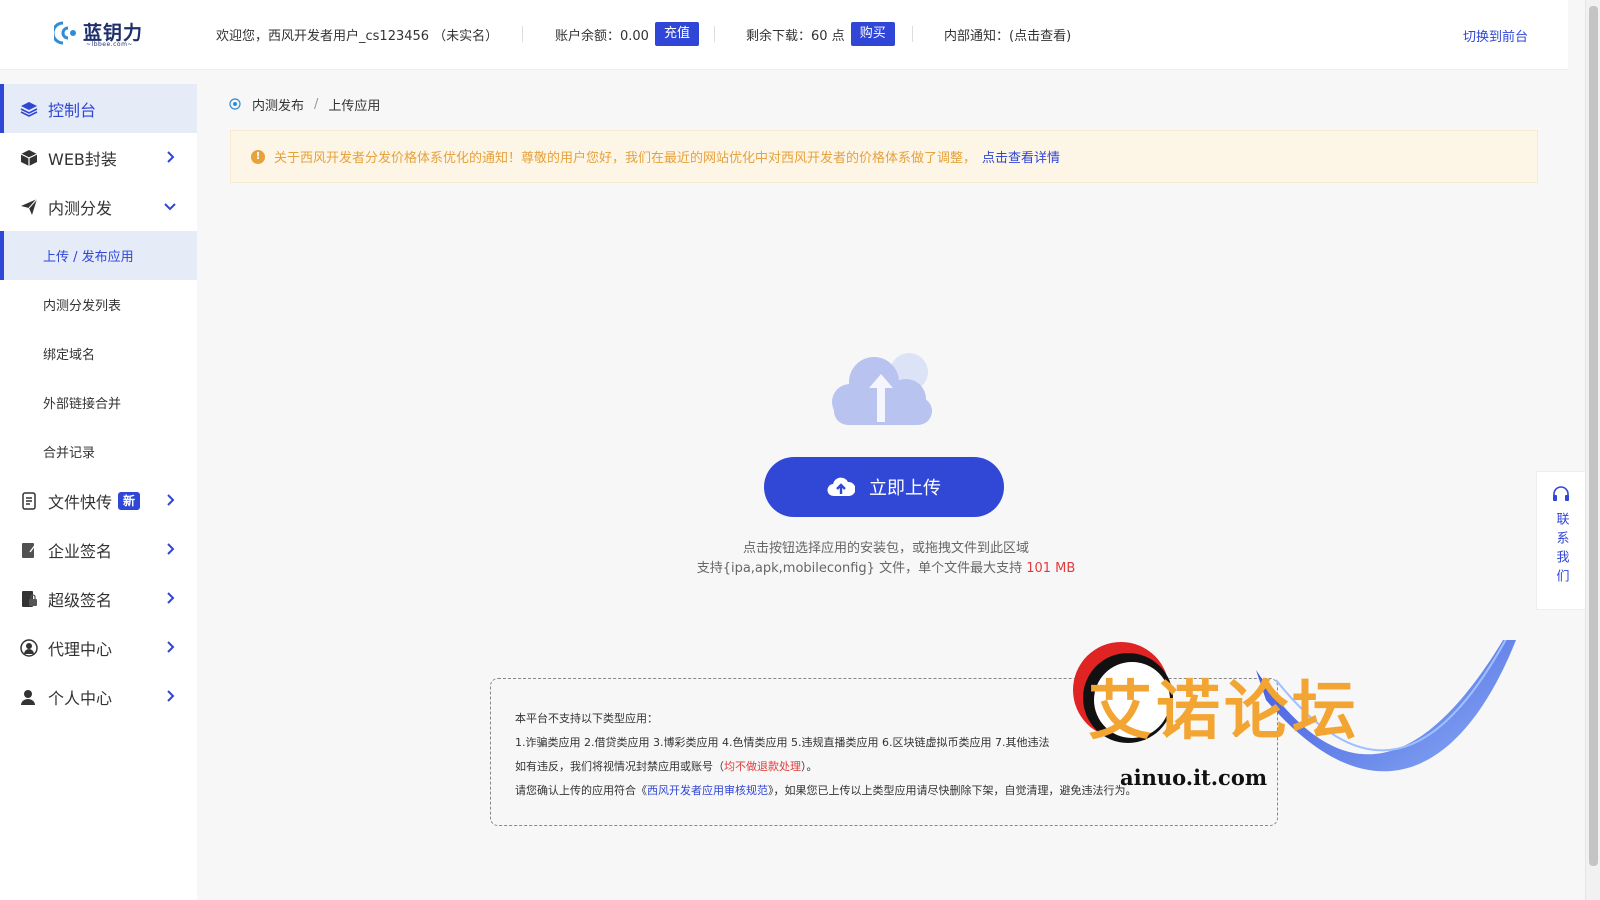  What do you see at coordinates (80, 698) in the screenshot?
I see `sidebar-item-label: 个人中心` at bounding box center [80, 698].